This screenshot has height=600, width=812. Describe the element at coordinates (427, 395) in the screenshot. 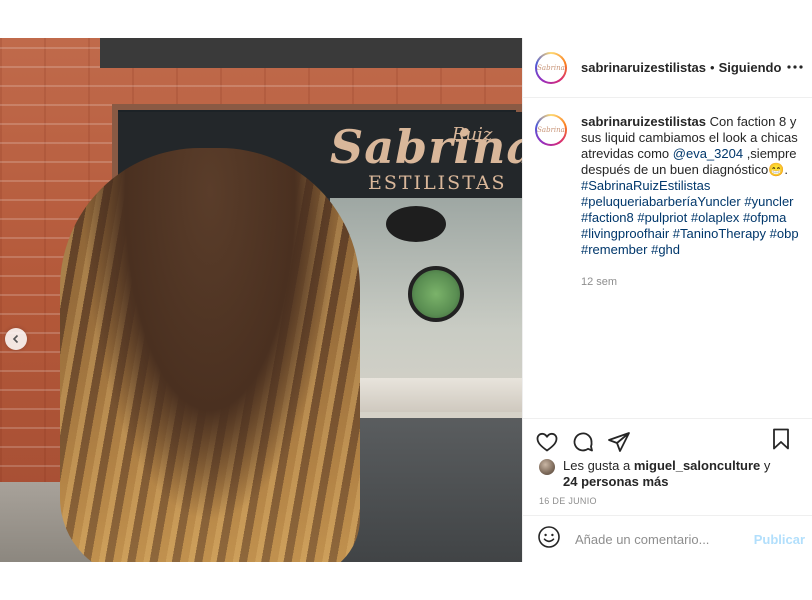

I see `product-shelf` at that location.